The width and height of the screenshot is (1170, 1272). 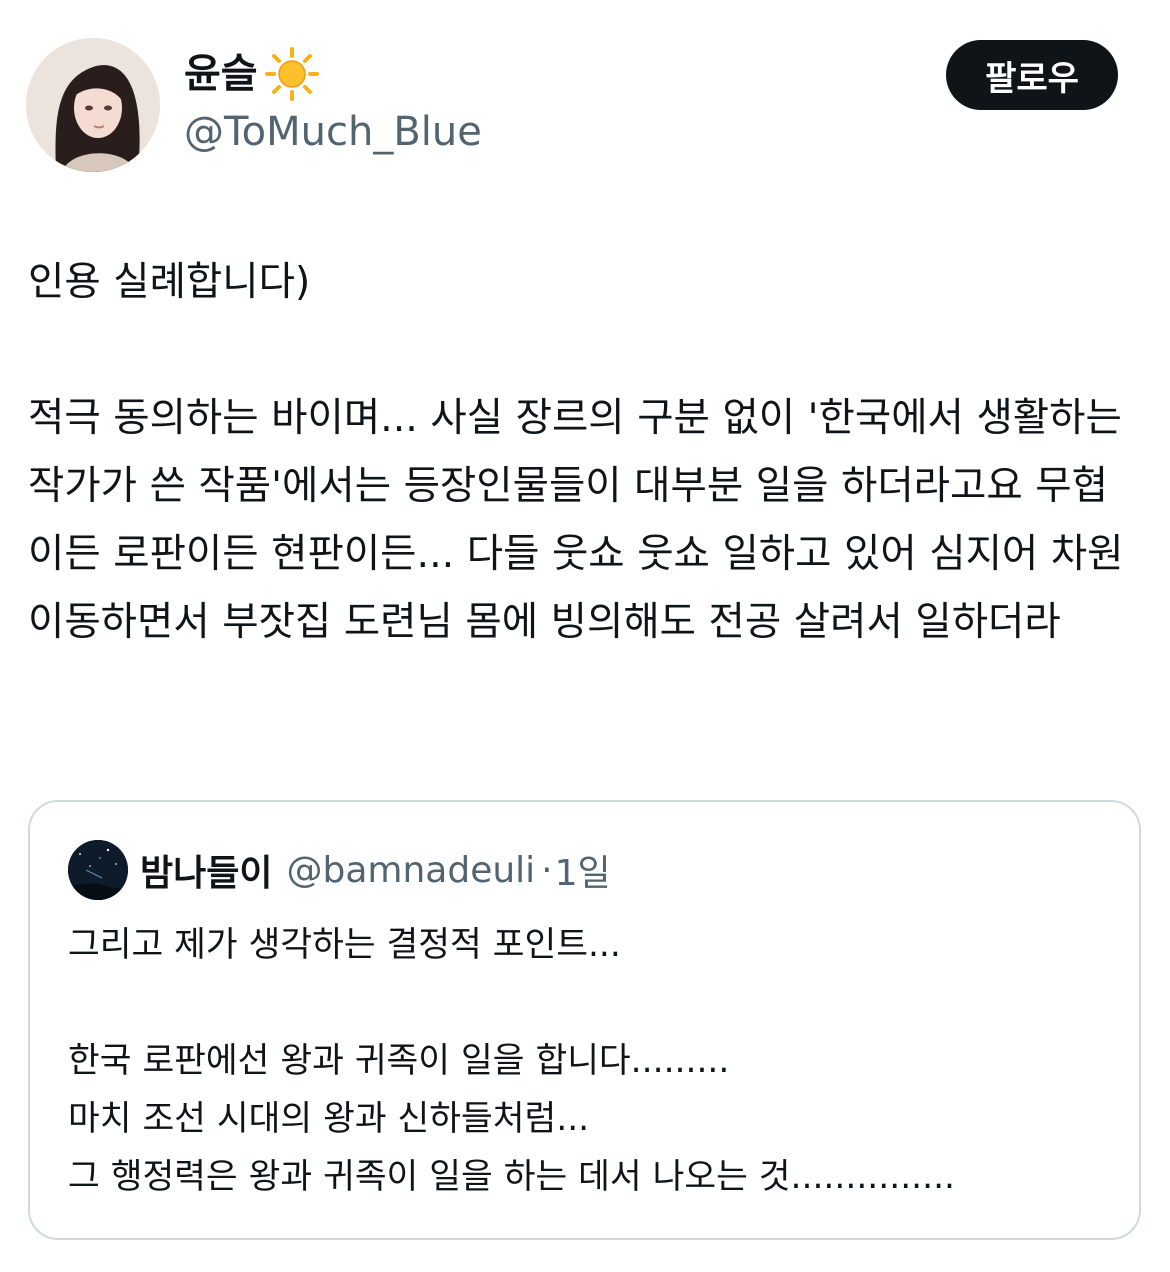 What do you see at coordinates (221, 74) in the screenshot?
I see `author-name: 윤슬` at bounding box center [221, 74].